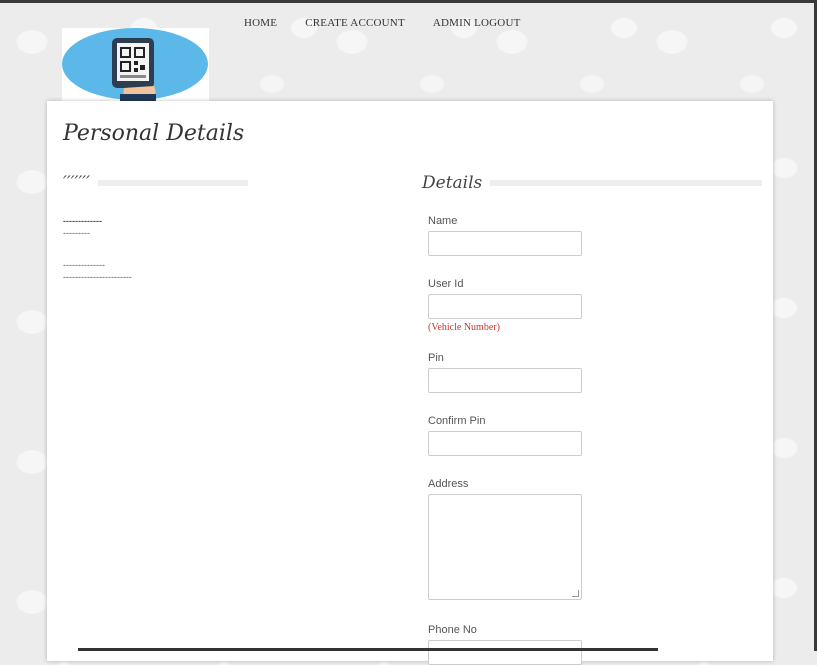  I want to click on main-nav: HOME CREATE ACCOUNT ADMIN LOGOUT, so click(382, 23).